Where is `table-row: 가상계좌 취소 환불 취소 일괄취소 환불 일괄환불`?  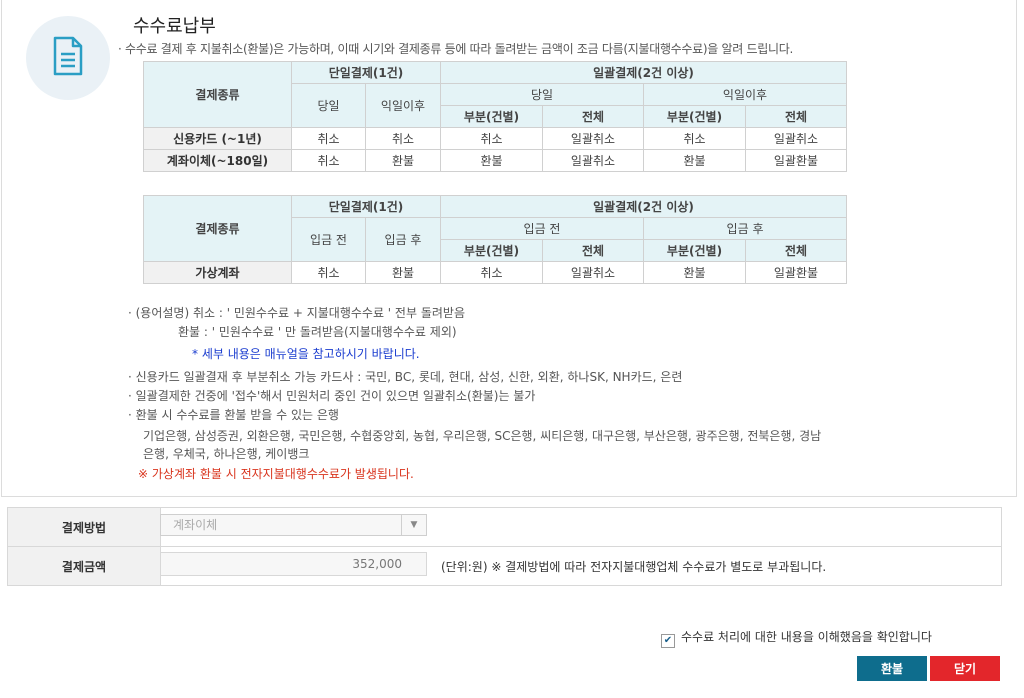
table-row: 가상계좌 취소 환불 취소 일괄취소 환불 일괄환불 is located at coordinates (495, 272).